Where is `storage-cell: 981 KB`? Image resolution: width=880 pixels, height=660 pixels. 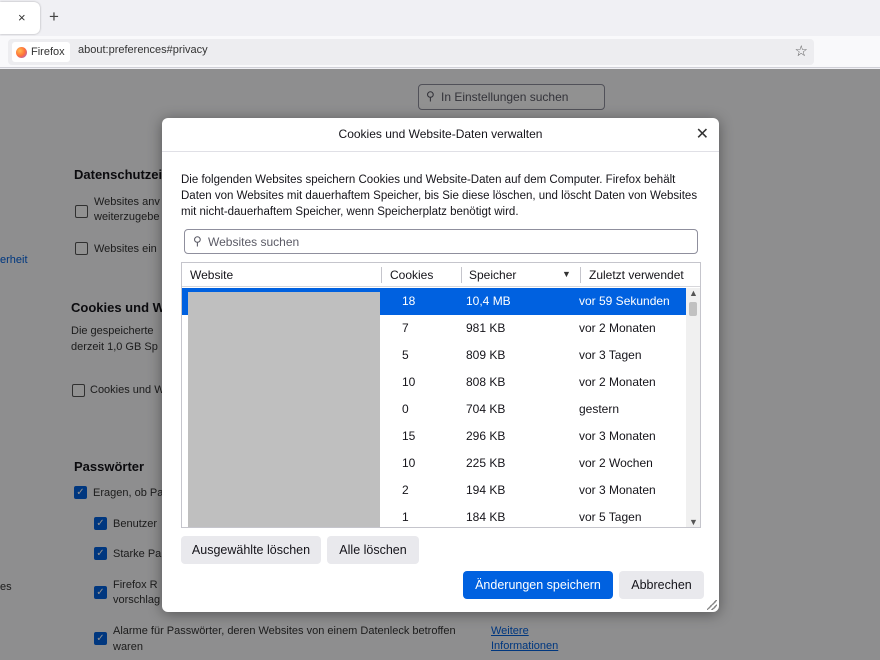 storage-cell: 981 KB is located at coordinates (486, 328).